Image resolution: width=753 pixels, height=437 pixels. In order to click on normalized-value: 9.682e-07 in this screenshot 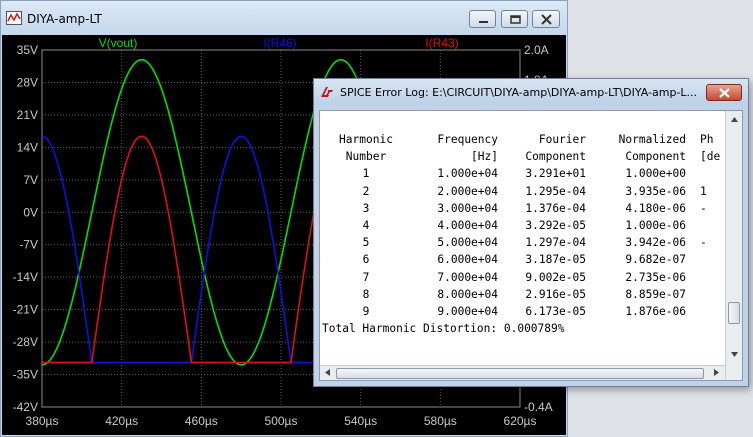, I will do `click(655, 260)`.